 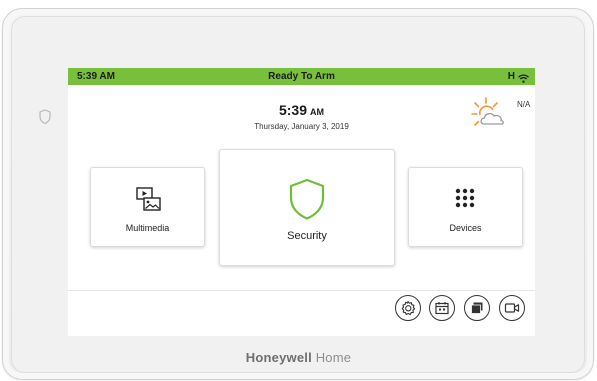 I want to click on clock-time: 5:39, so click(x=293, y=110).